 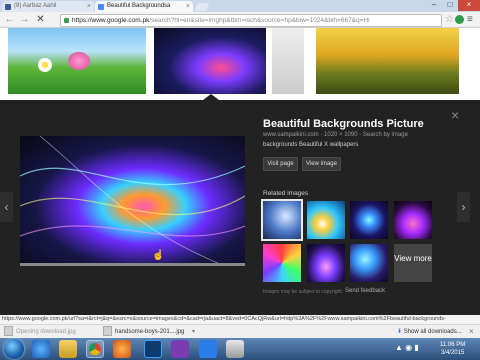 I want to click on window-close-button: ×, so click(x=469, y=5).